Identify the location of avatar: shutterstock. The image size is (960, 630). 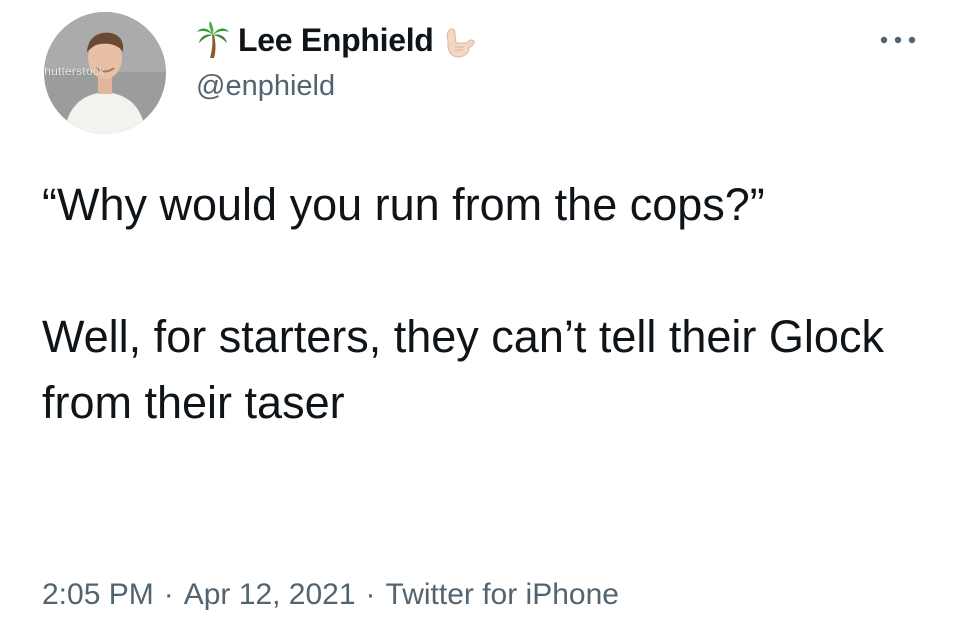
(105, 73).